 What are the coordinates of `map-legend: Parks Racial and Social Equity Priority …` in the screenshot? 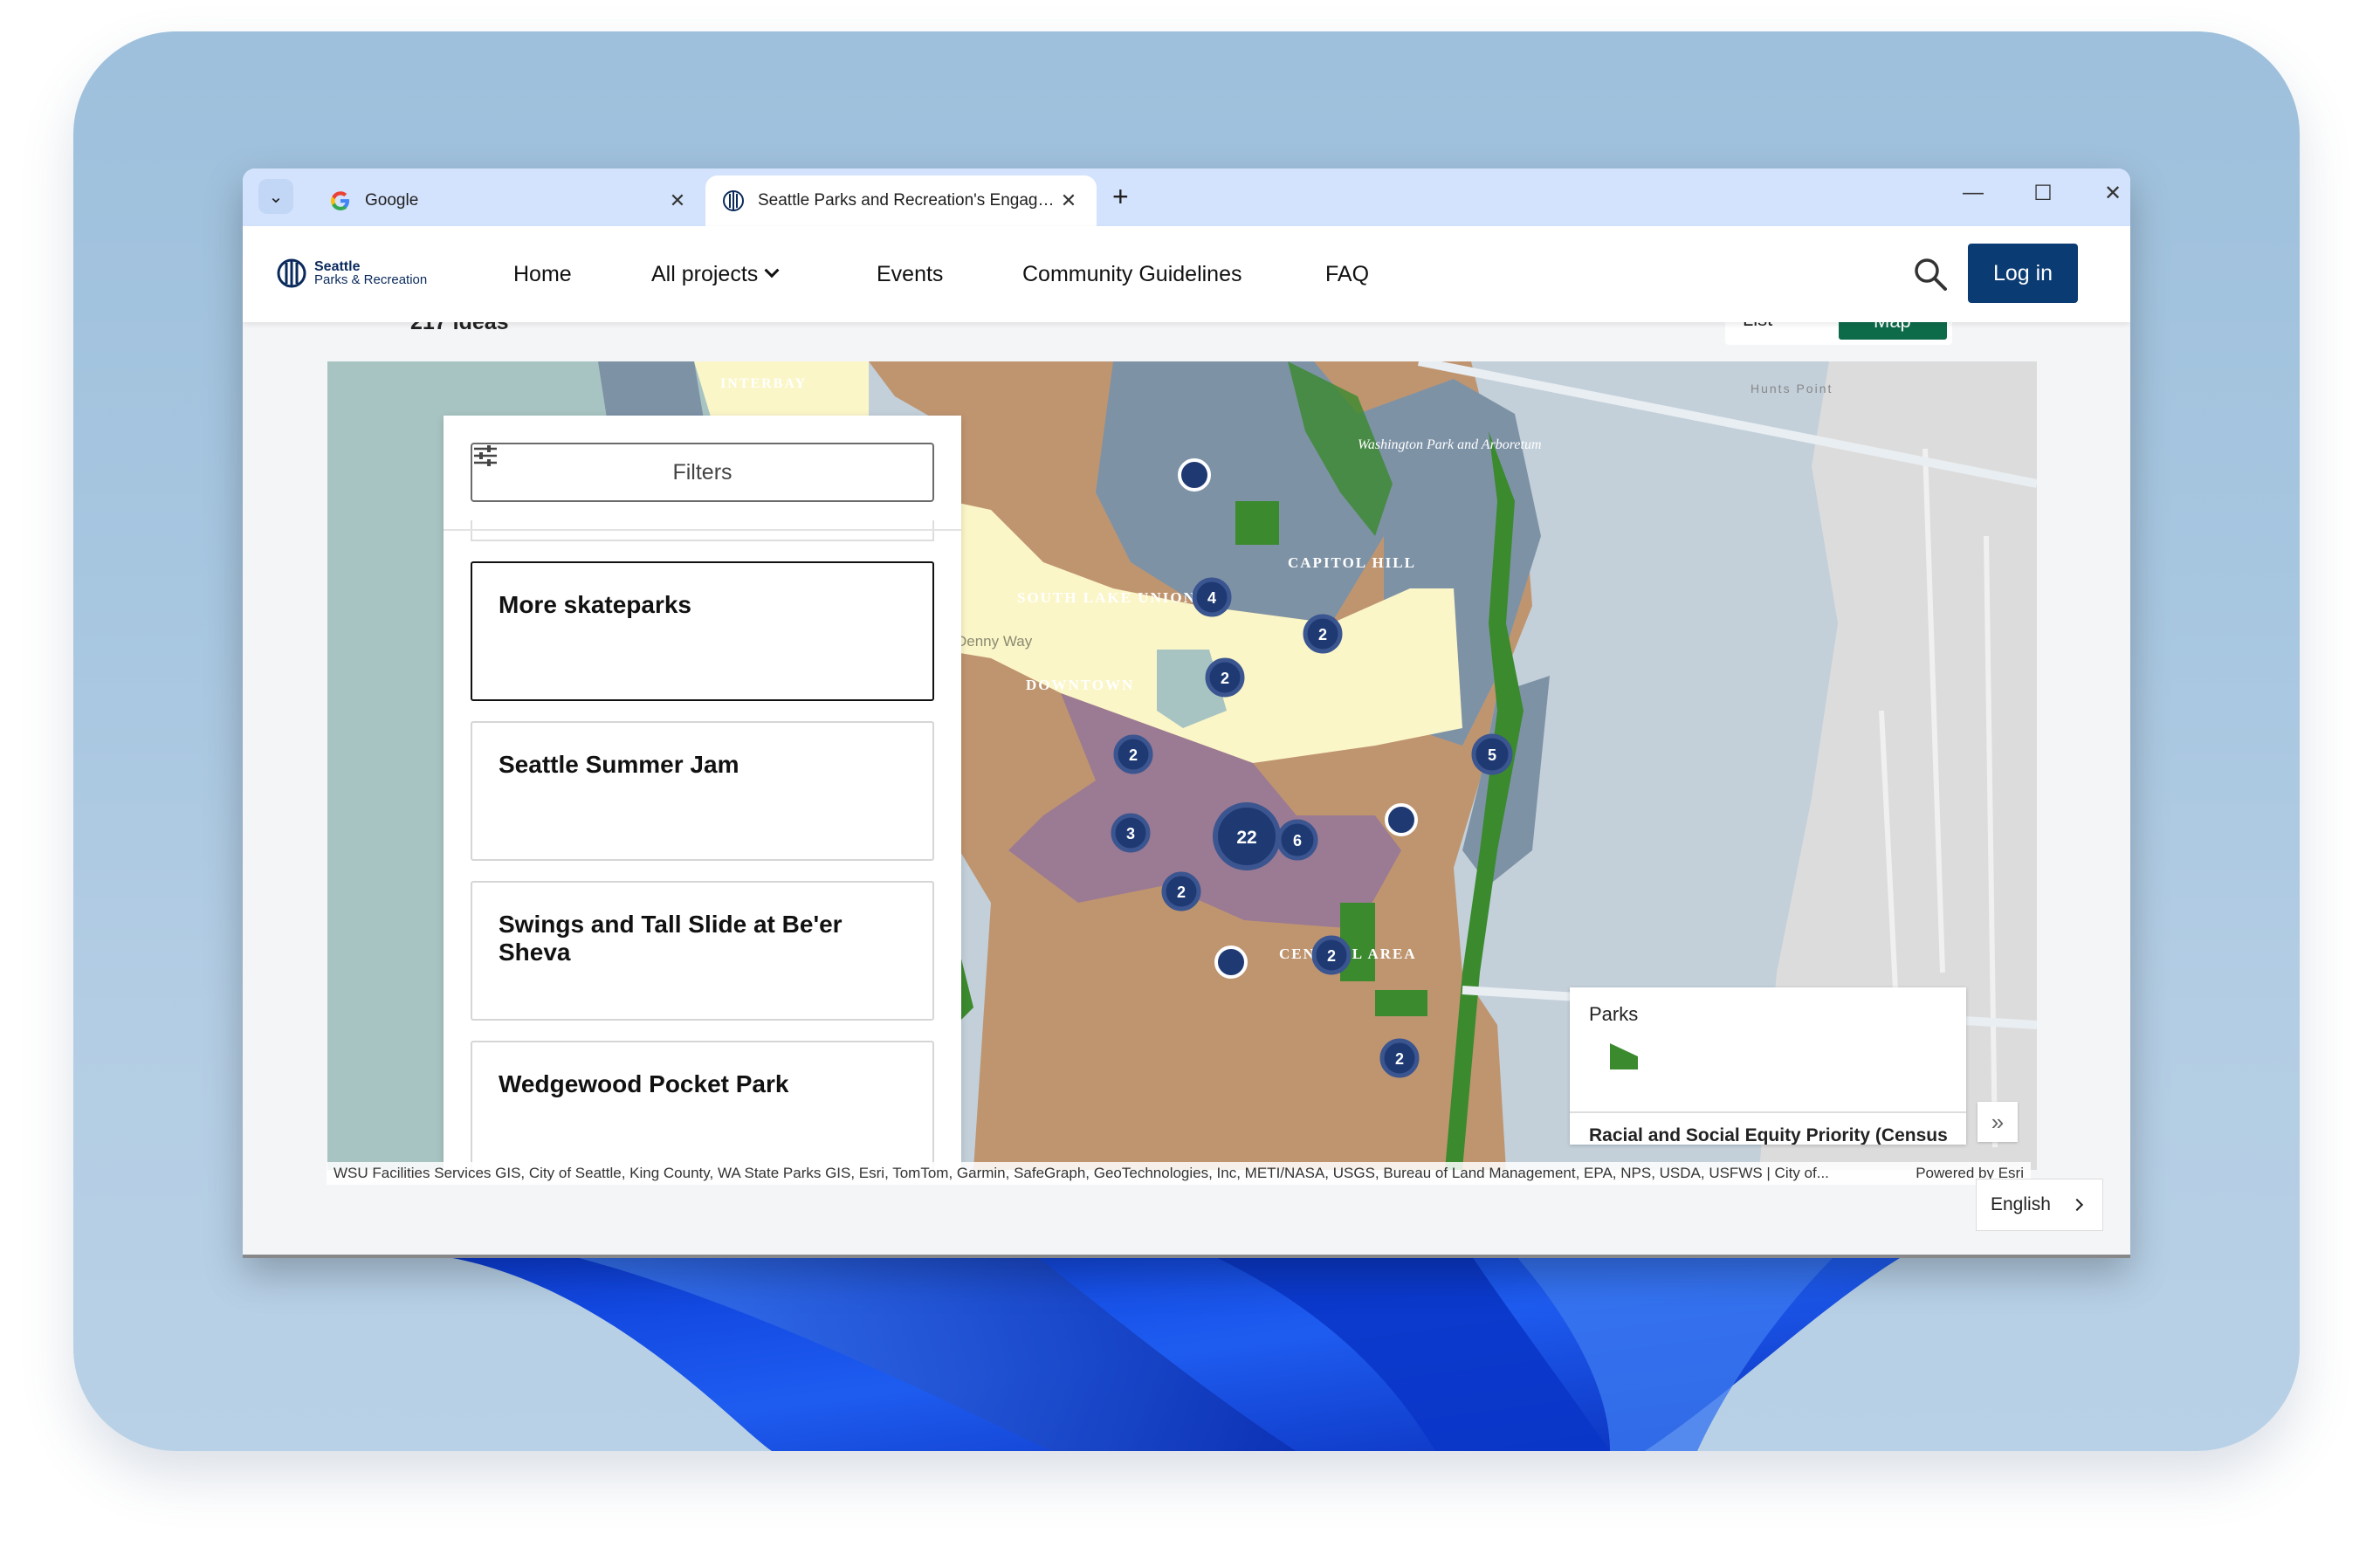 It's located at (1768, 1066).